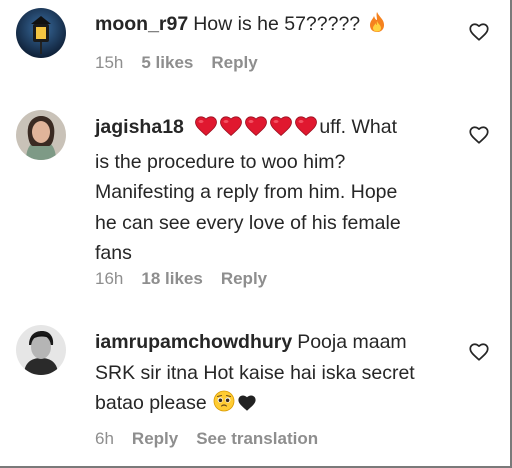  What do you see at coordinates (151, 403) in the screenshot?
I see `comment-body-line: batao please` at bounding box center [151, 403].